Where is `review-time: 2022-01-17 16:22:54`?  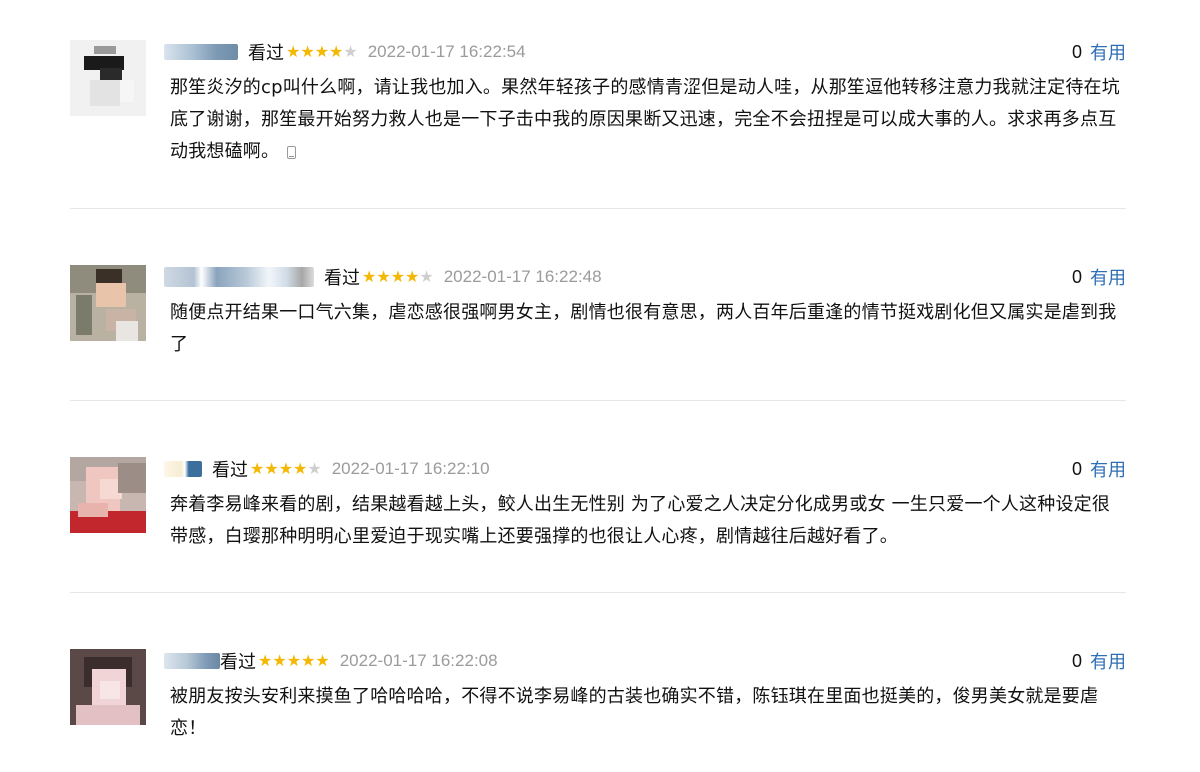 review-time: 2022-01-17 16:22:54 is located at coordinates (446, 51).